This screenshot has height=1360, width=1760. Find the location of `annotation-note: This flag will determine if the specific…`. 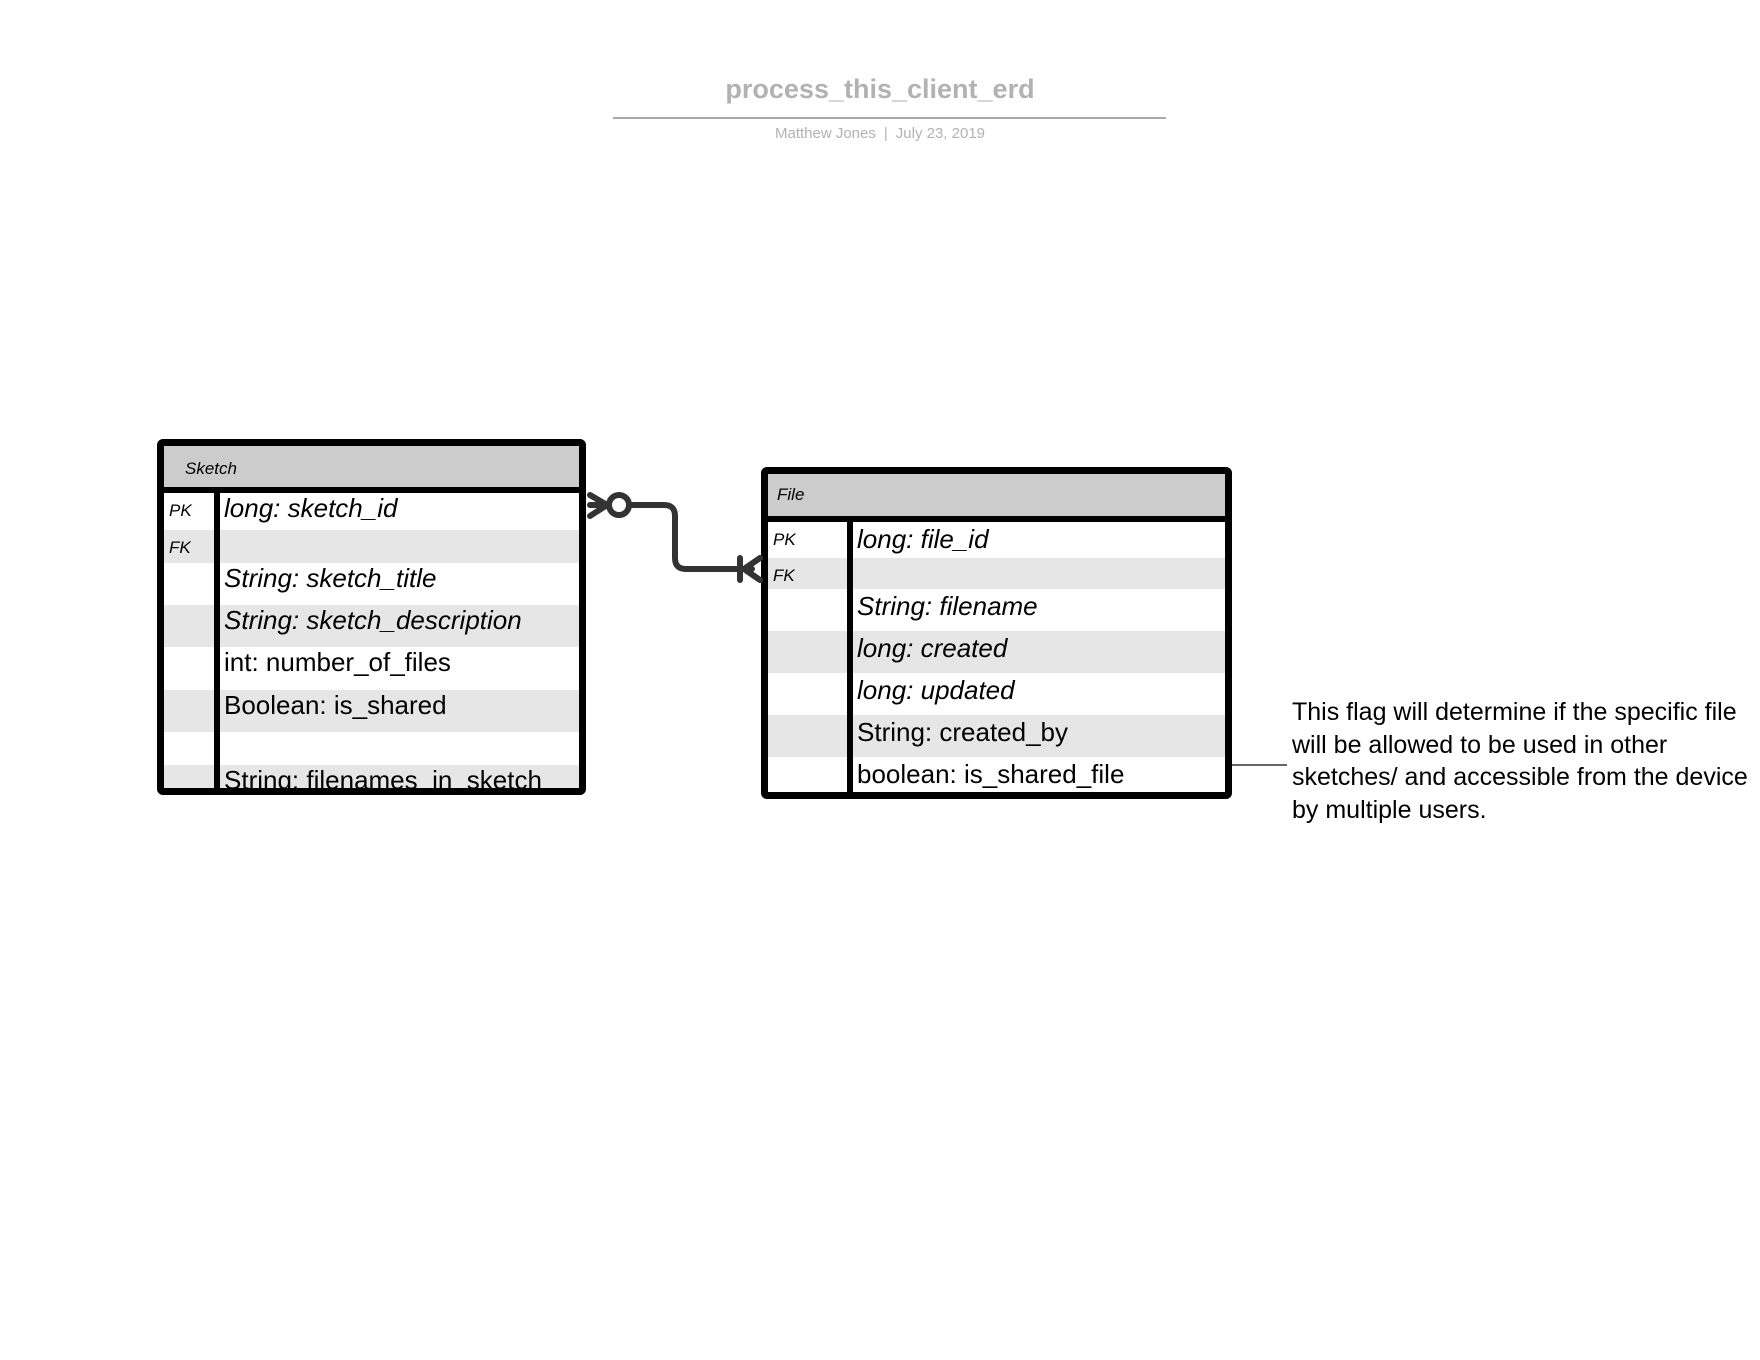

annotation-note: This flag will determine if the specific… is located at coordinates (1520, 761).